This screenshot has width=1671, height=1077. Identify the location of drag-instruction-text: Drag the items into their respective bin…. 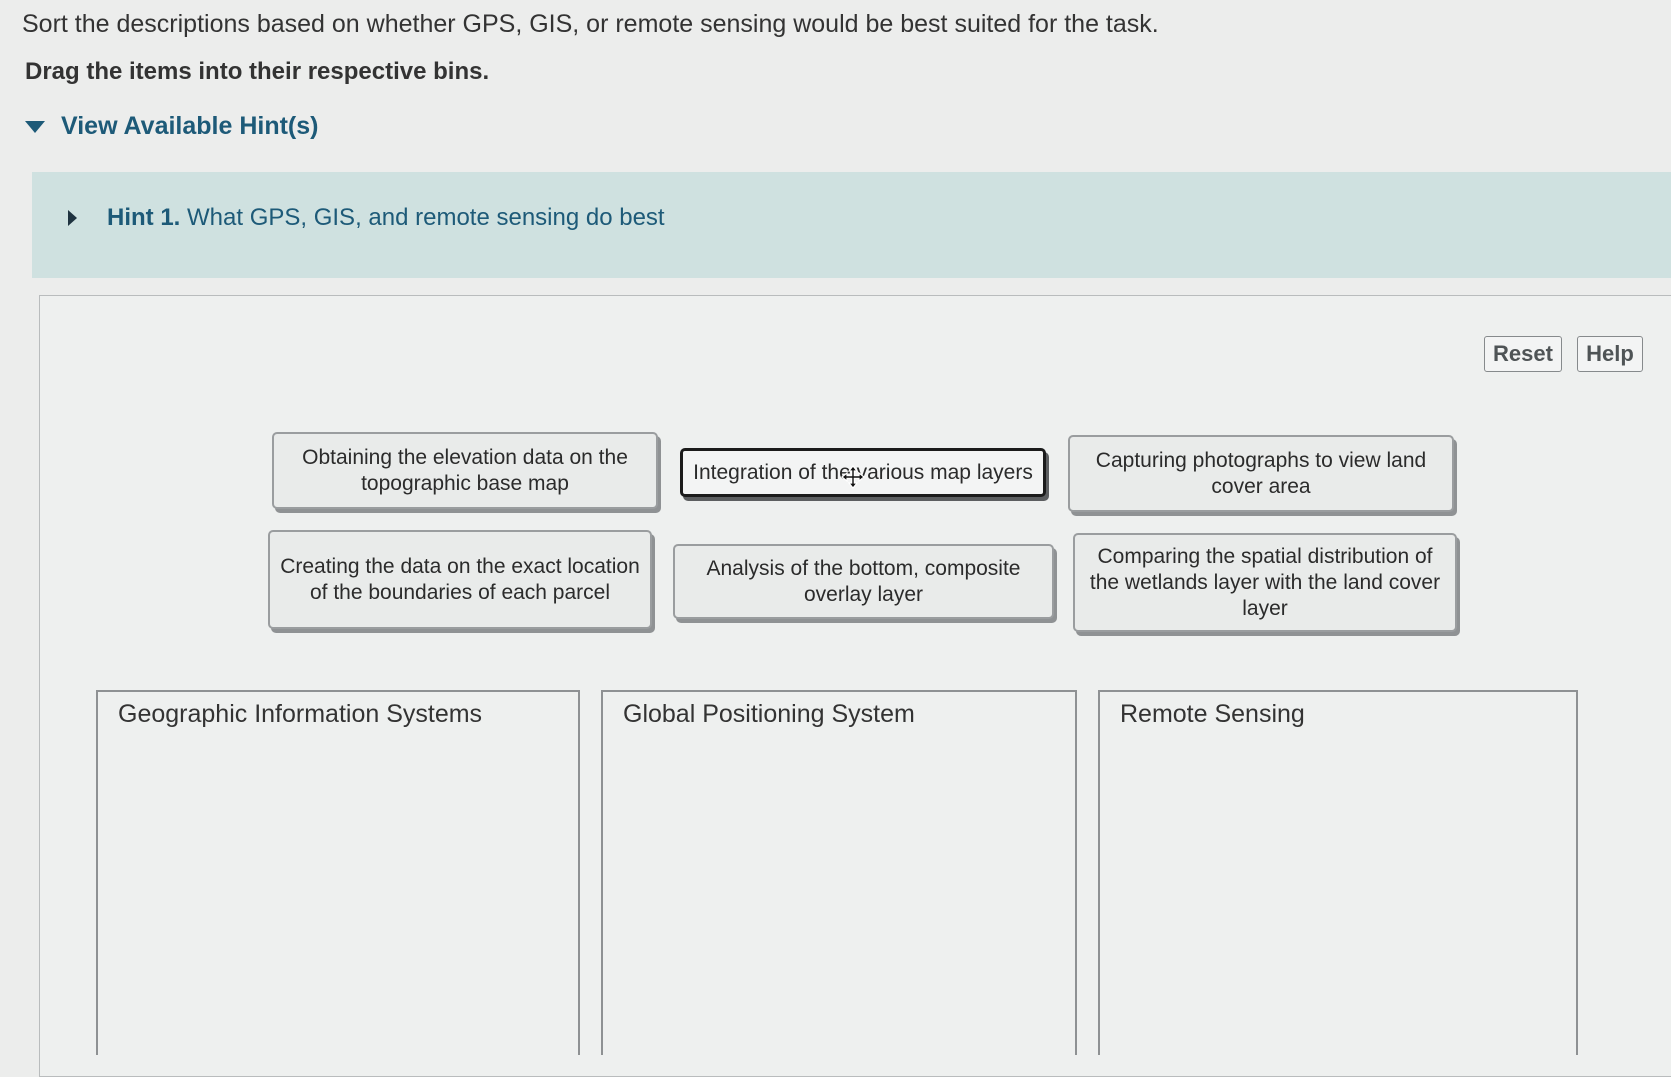
(257, 71).